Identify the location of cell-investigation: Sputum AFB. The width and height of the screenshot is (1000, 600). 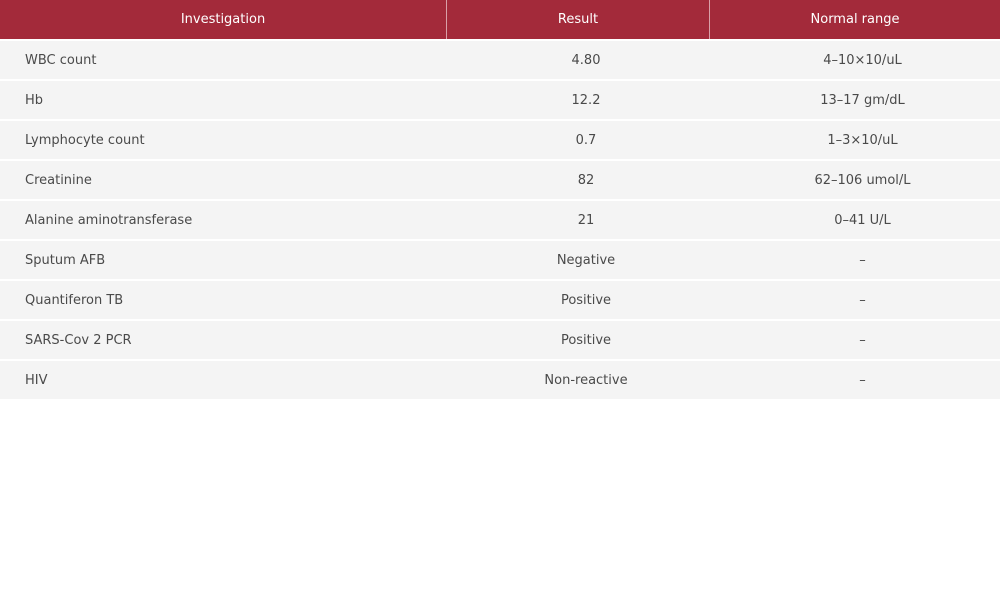
(65, 260).